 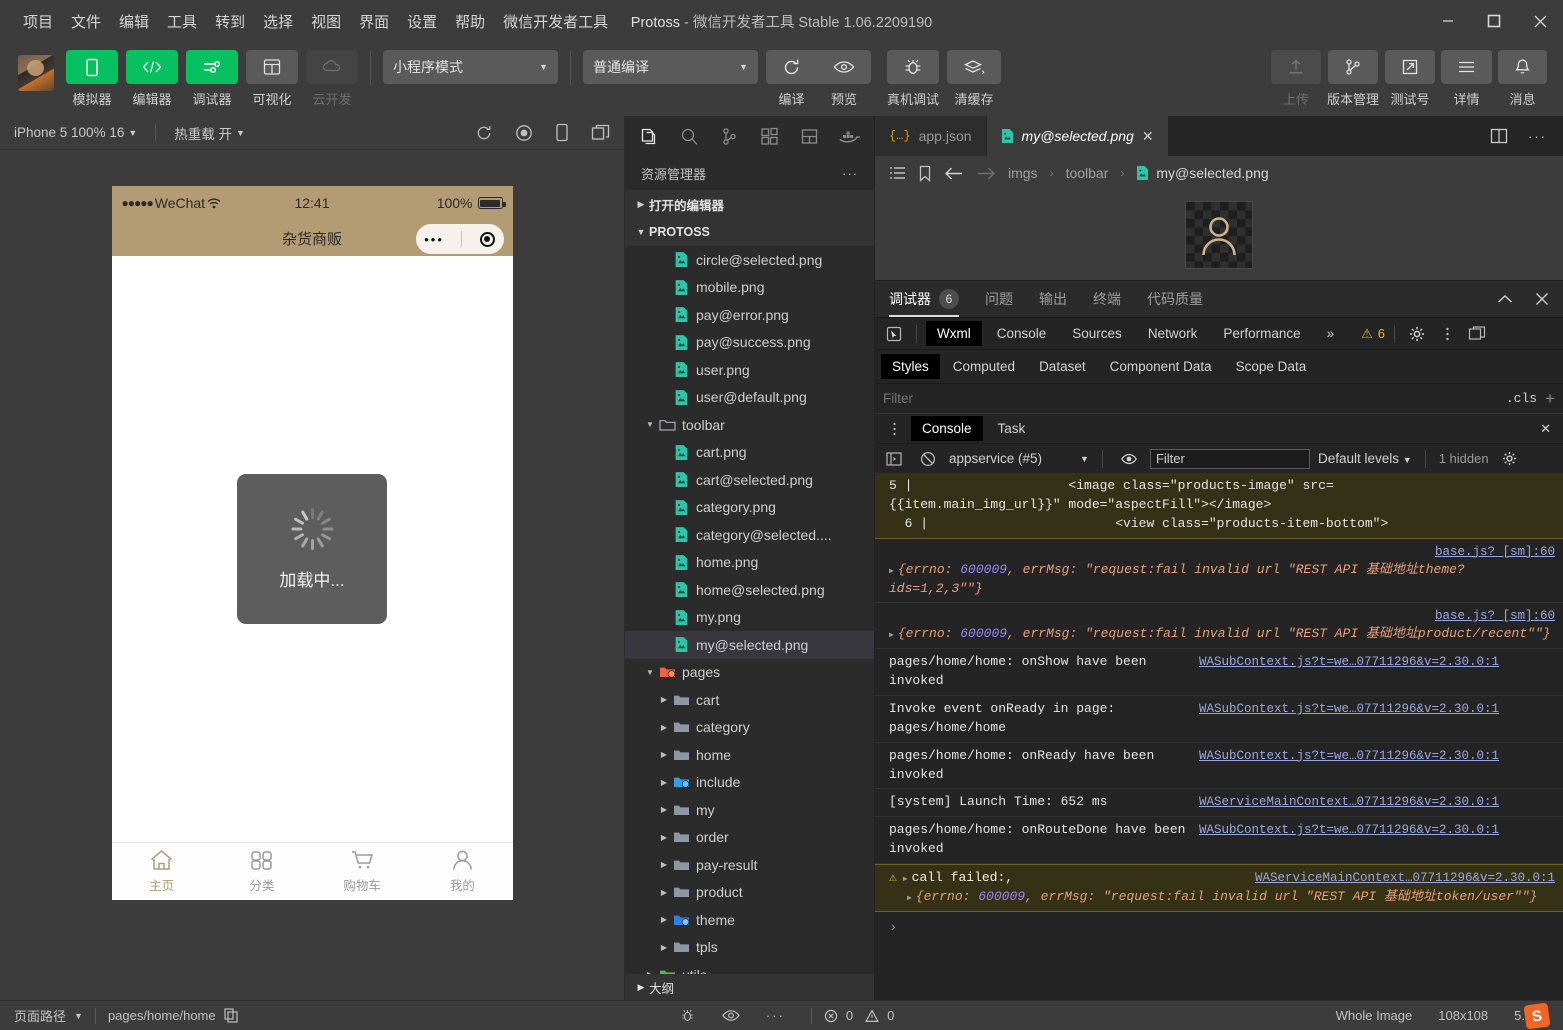 I want to click on bookmark-icon, so click(x=925, y=173).